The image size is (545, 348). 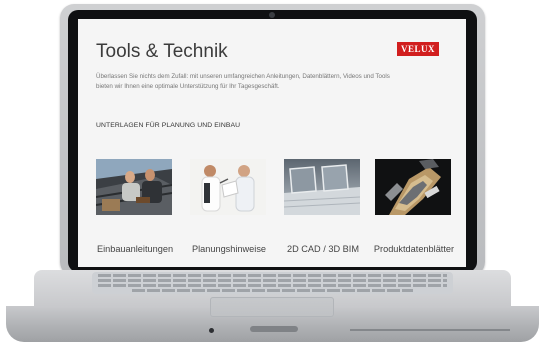 What do you see at coordinates (323, 249) in the screenshot?
I see `card-label: 2D CAD / 3D BIM` at bounding box center [323, 249].